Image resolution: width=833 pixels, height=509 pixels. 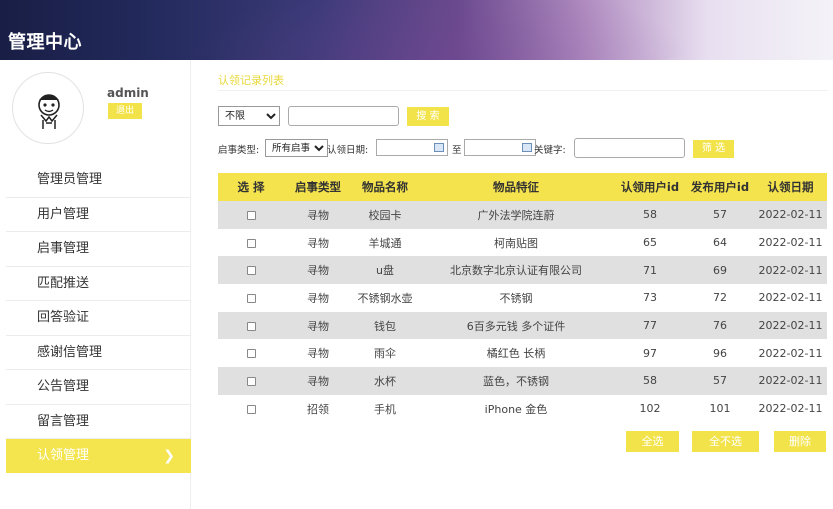 I want to click on sidebar-item-messages: 留言管理, so click(x=98, y=422).